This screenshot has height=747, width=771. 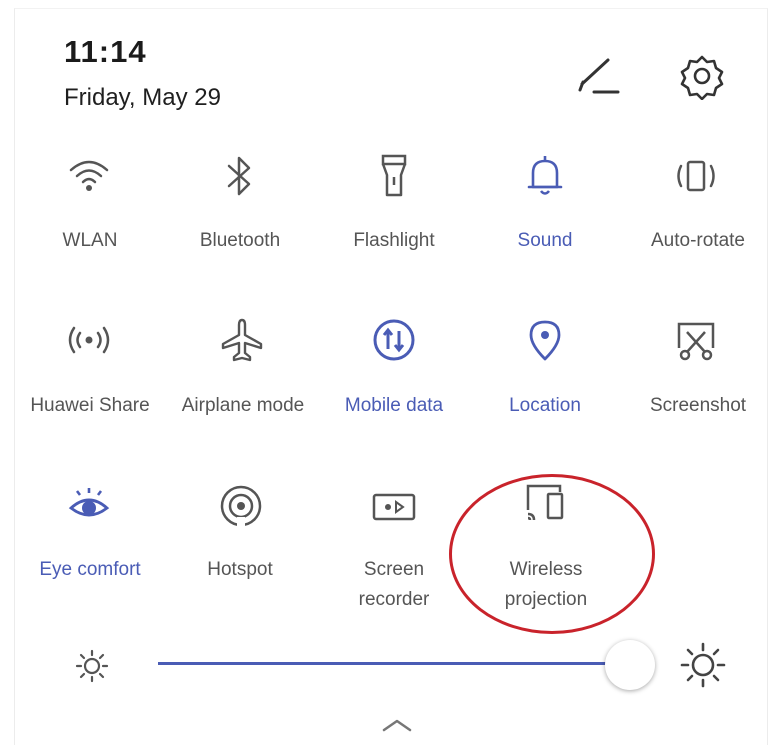 What do you see at coordinates (394, 599) in the screenshot?
I see `tile-label-screen-recorder-line2: recorder` at bounding box center [394, 599].